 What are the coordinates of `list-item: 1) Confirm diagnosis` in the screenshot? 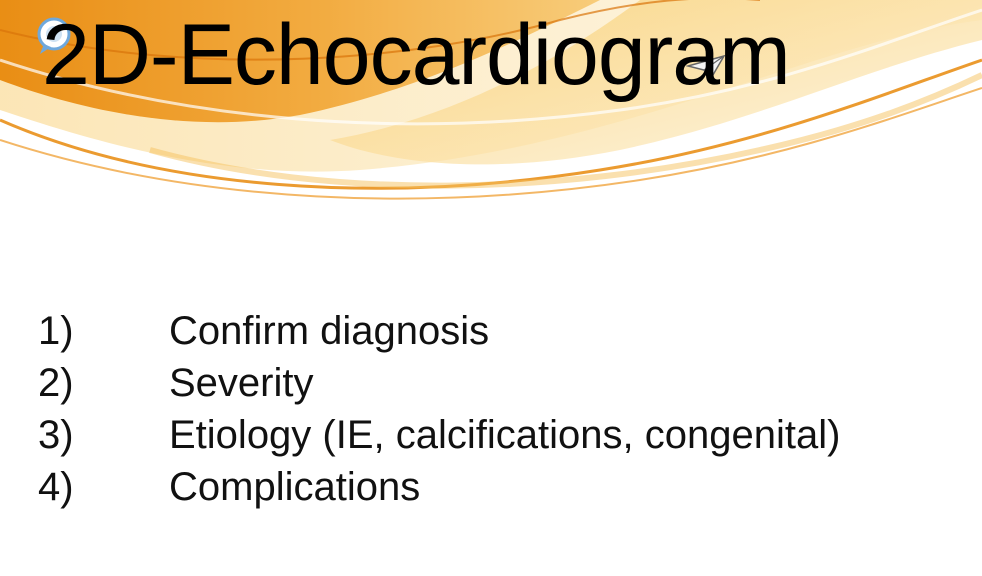 It's located at (439, 331).